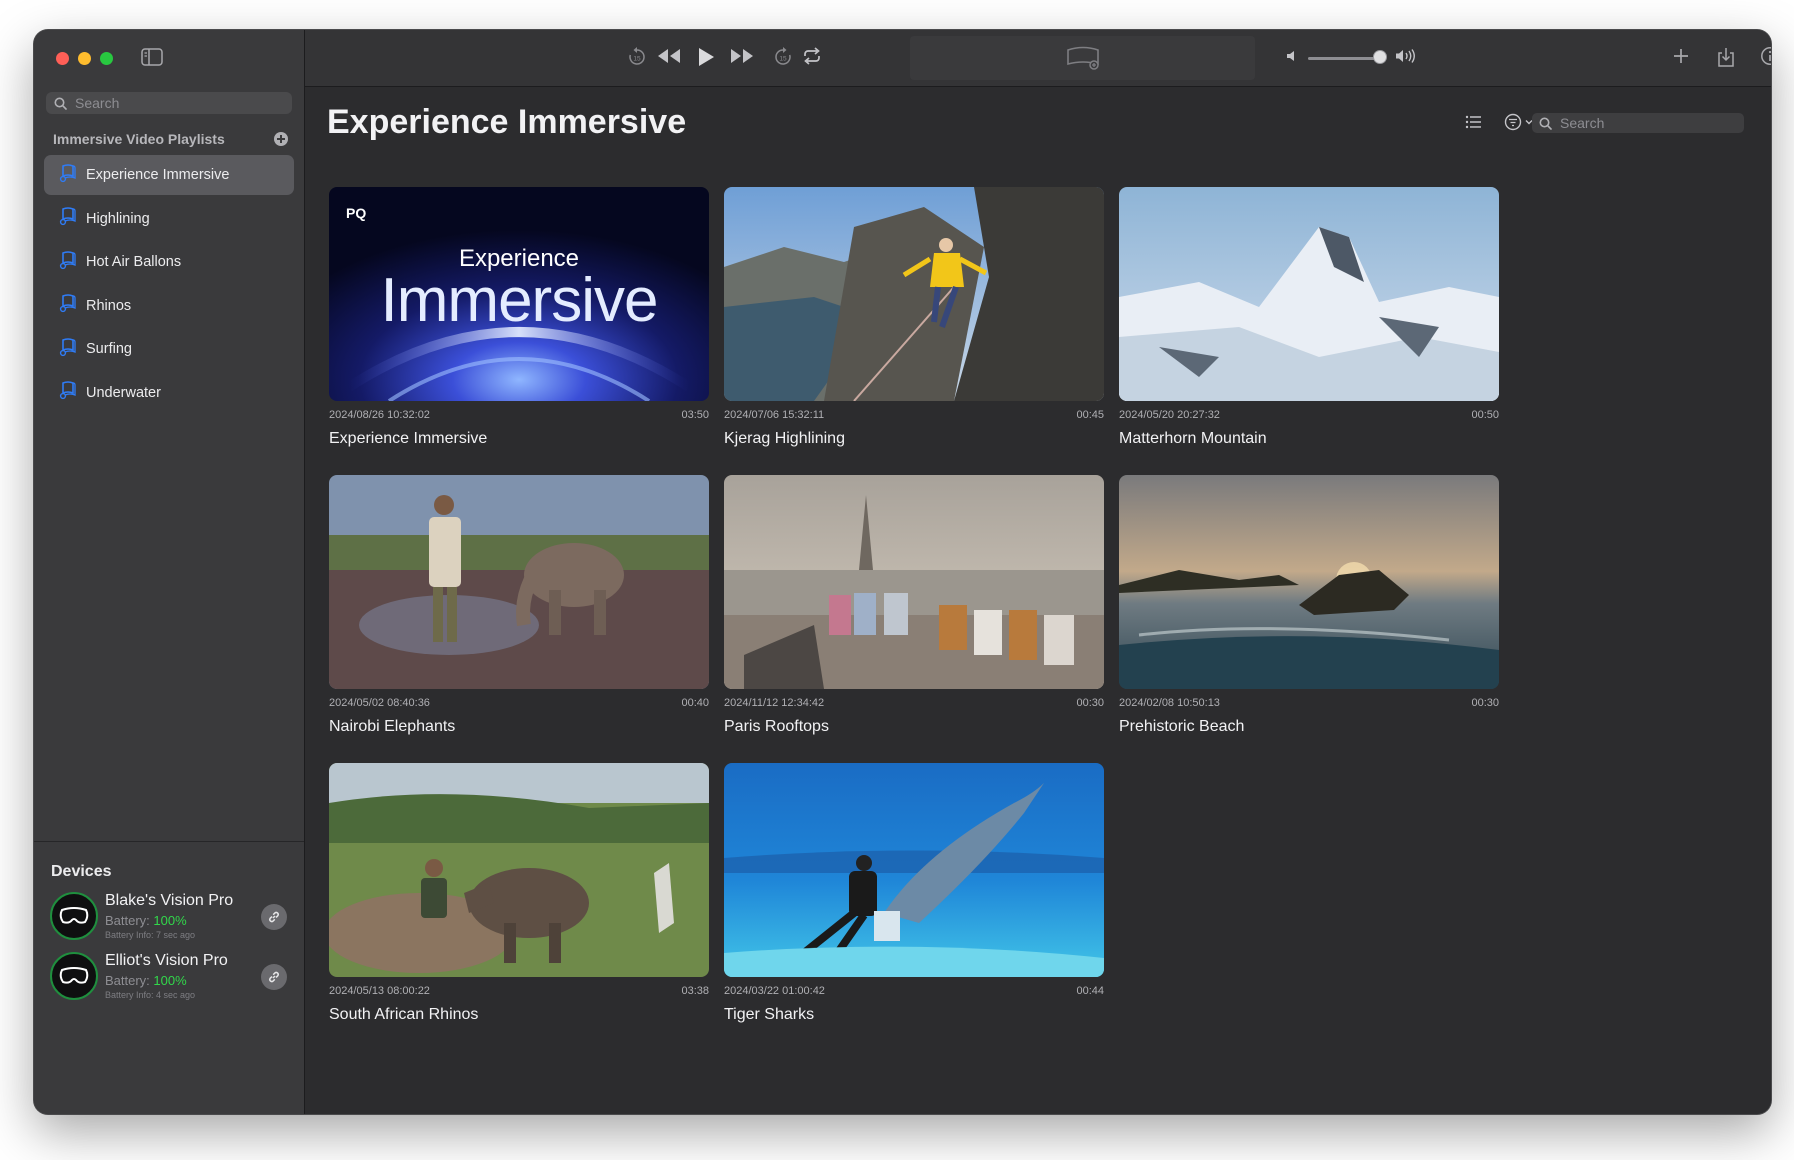  I want to click on video-duration: 00:44, so click(1090, 991).